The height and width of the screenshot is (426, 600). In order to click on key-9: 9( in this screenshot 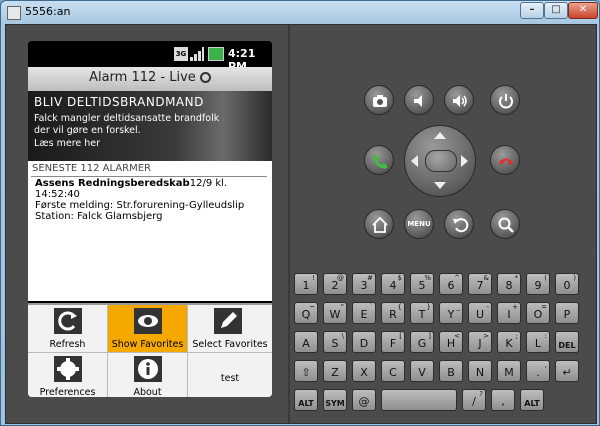, I will do `click(538, 284)`.